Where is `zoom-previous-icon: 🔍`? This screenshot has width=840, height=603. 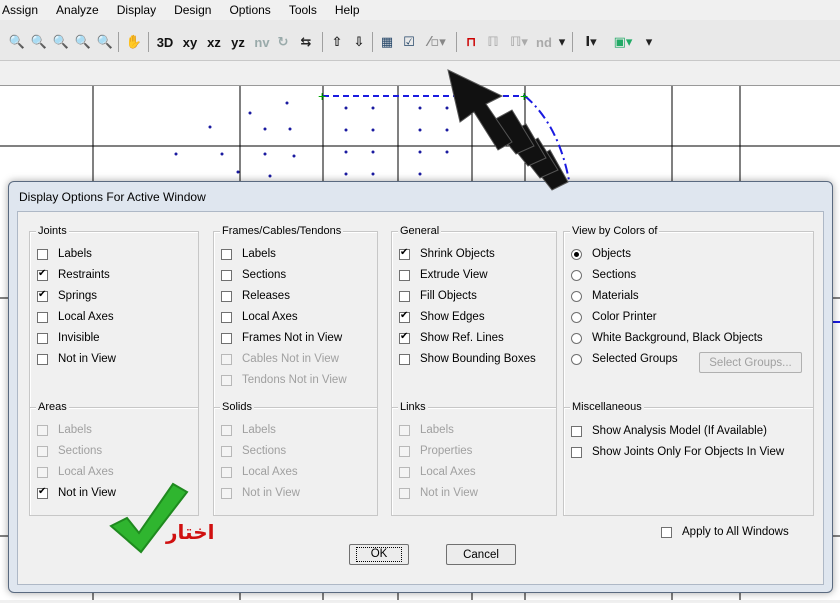
zoom-previous-icon: 🔍 is located at coordinates (39, 42).